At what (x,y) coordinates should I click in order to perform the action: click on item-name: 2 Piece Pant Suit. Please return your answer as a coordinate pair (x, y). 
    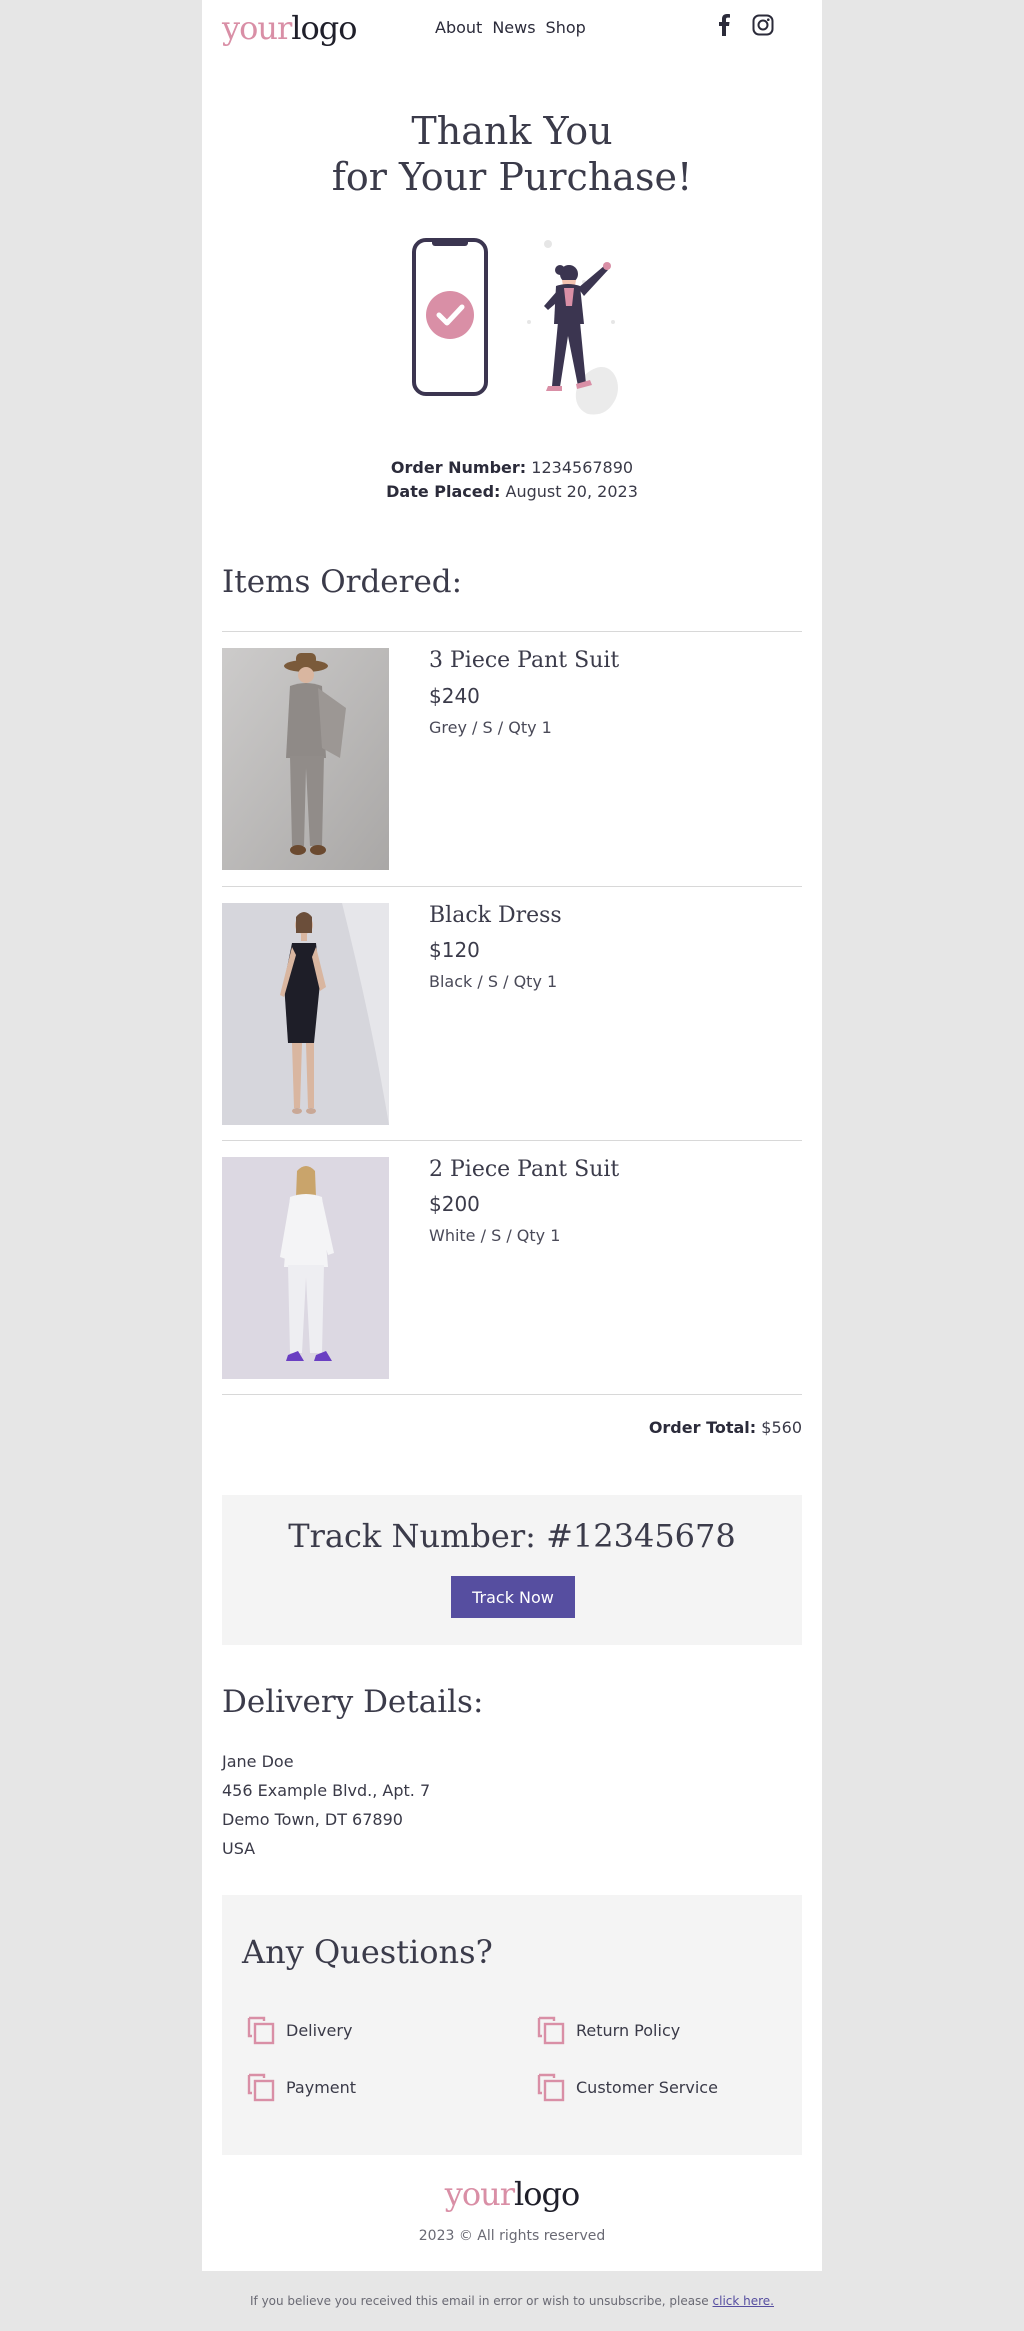
    Looking at the image, I should click on (524, 1169).